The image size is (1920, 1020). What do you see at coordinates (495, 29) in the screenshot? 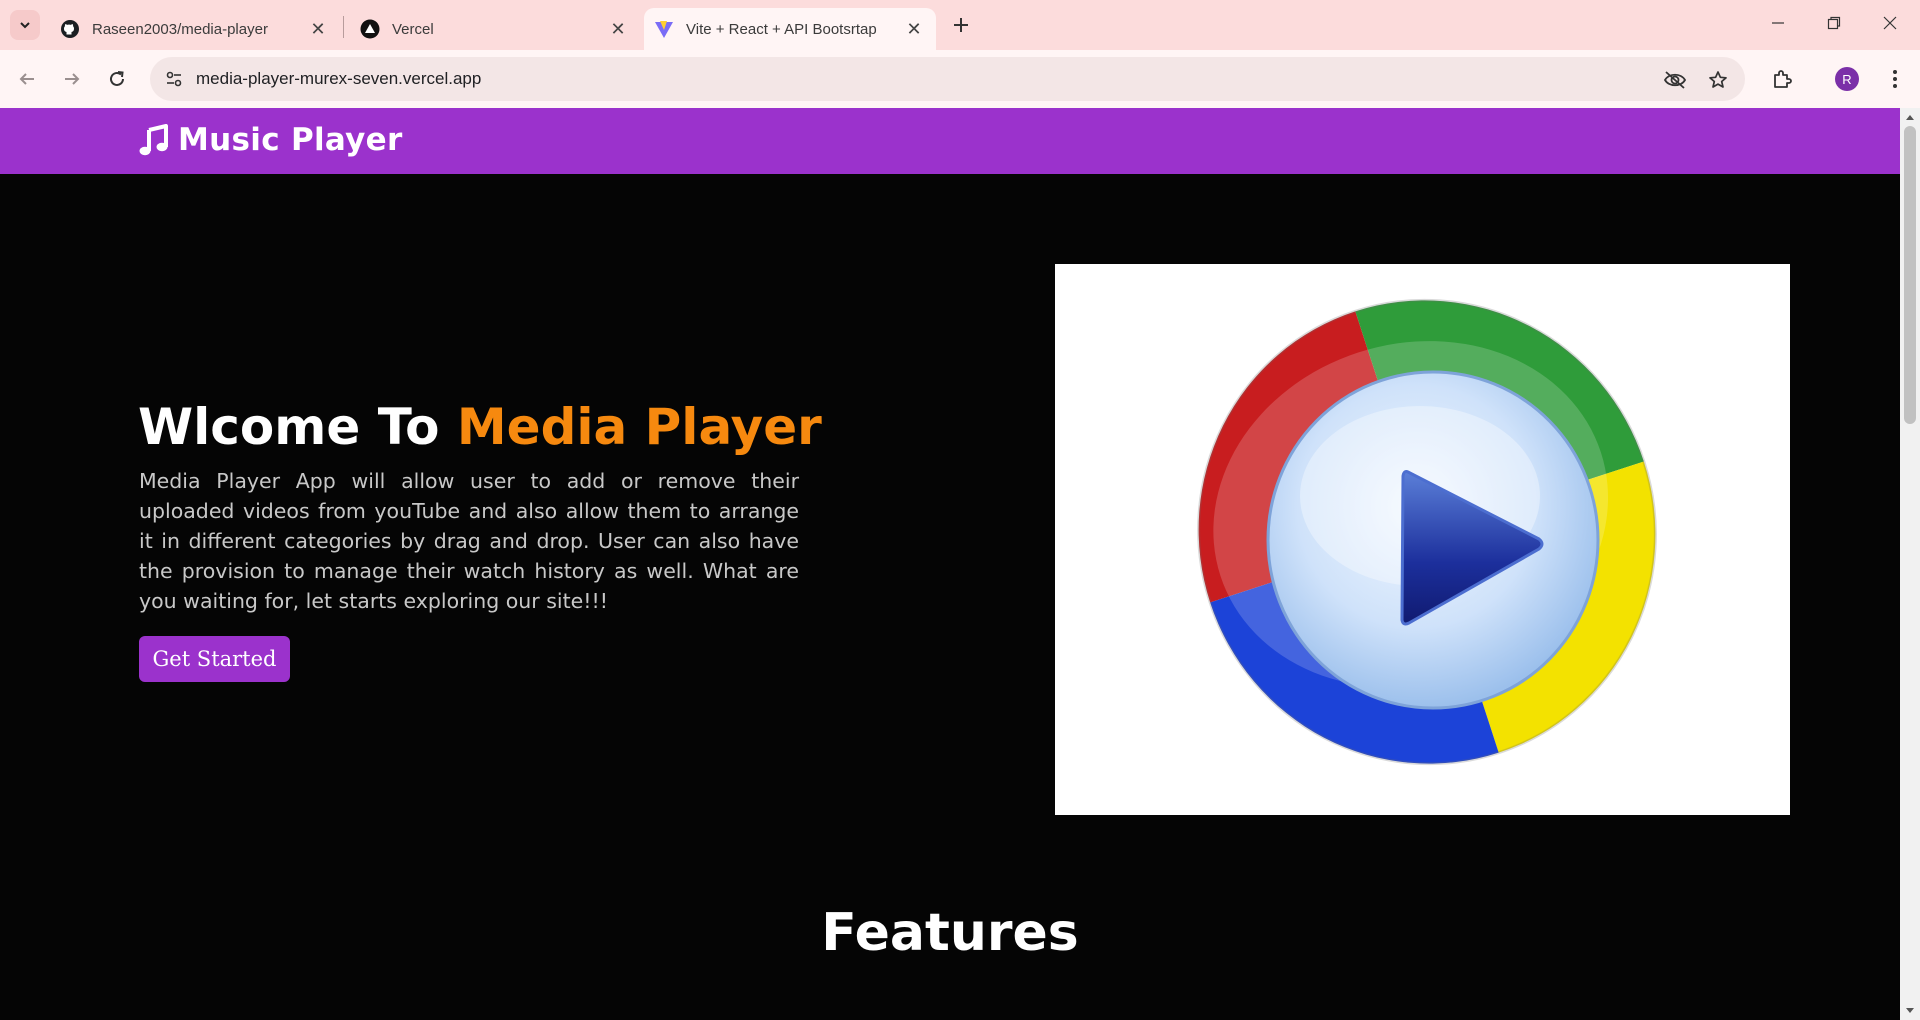
I see `tab-vercel: Vercel ✕` at bounding box center [495, 29].